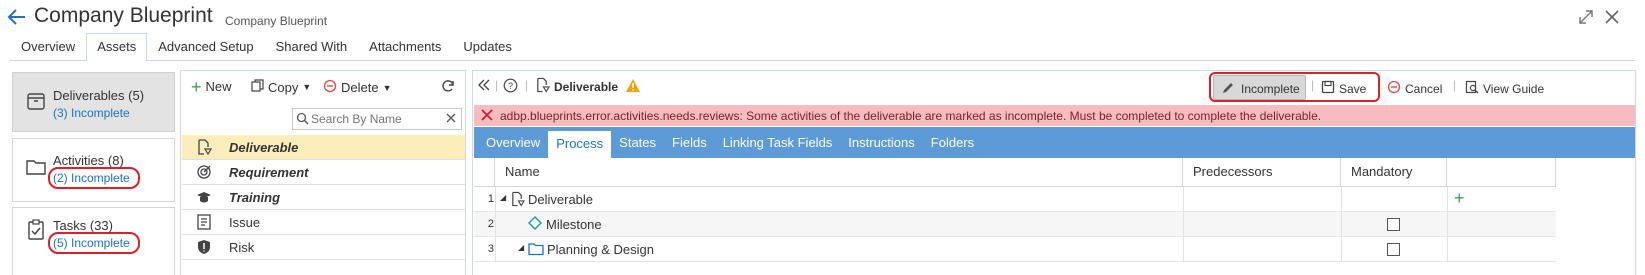  What do you see at coordinates (1015, 224) in the screenshot?
I see `table-row: 2 Milestone` at bounding box center [1015, 224].